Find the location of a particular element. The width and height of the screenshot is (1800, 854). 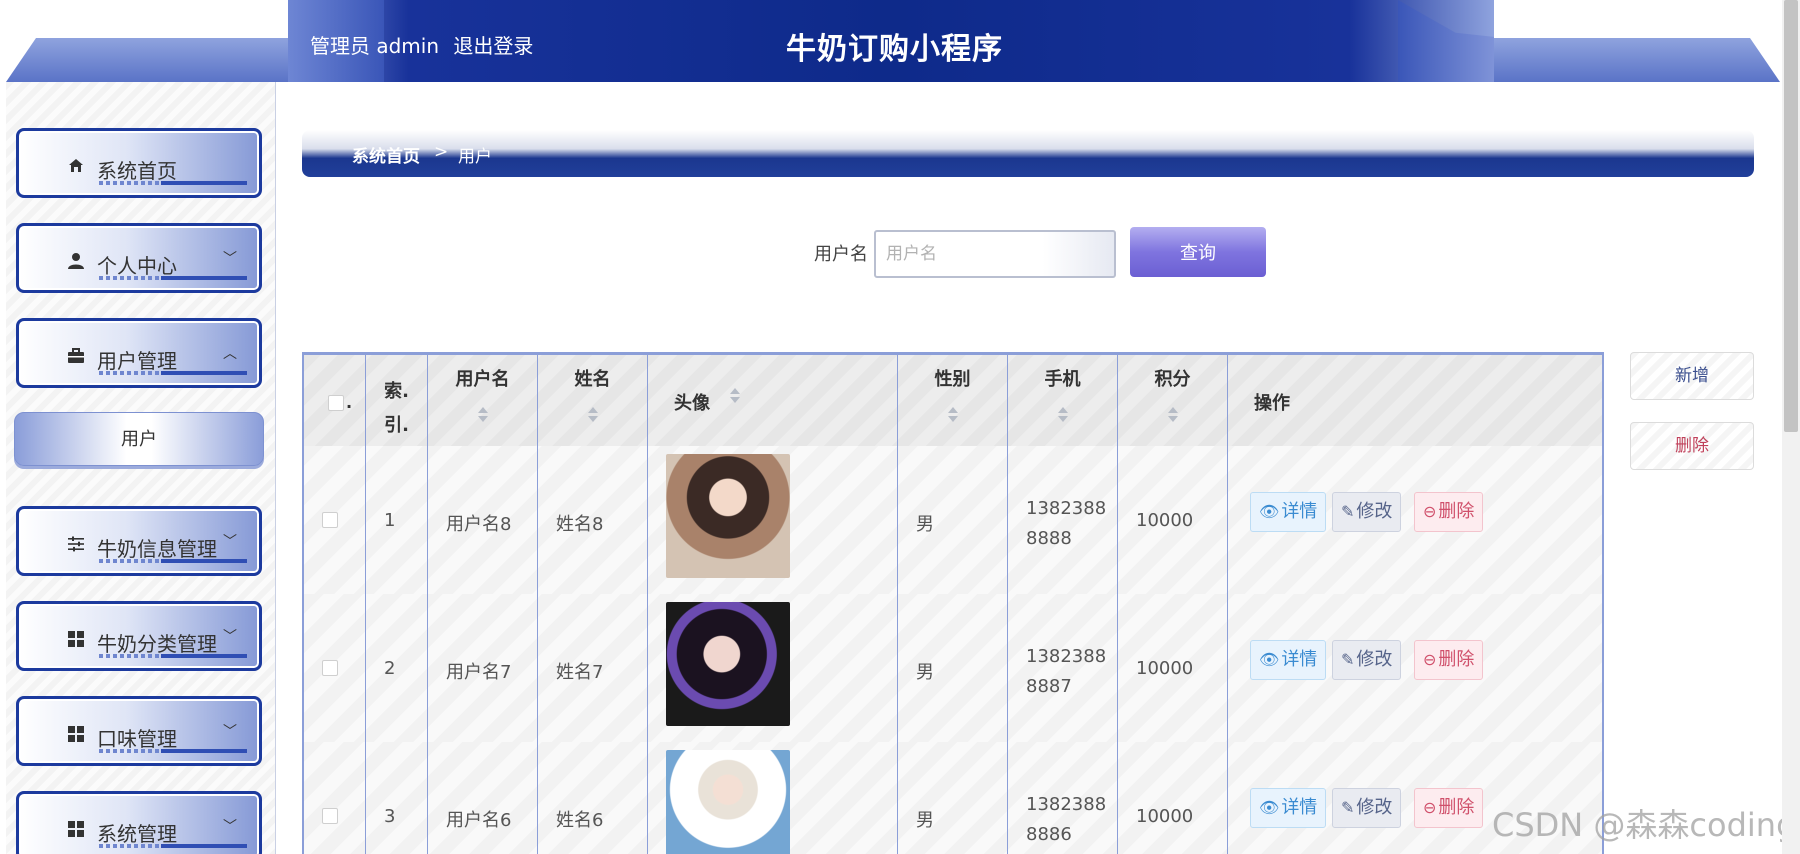

breadcrumb: 系统首页 > 用户 is located at coordinates (1028, 153).